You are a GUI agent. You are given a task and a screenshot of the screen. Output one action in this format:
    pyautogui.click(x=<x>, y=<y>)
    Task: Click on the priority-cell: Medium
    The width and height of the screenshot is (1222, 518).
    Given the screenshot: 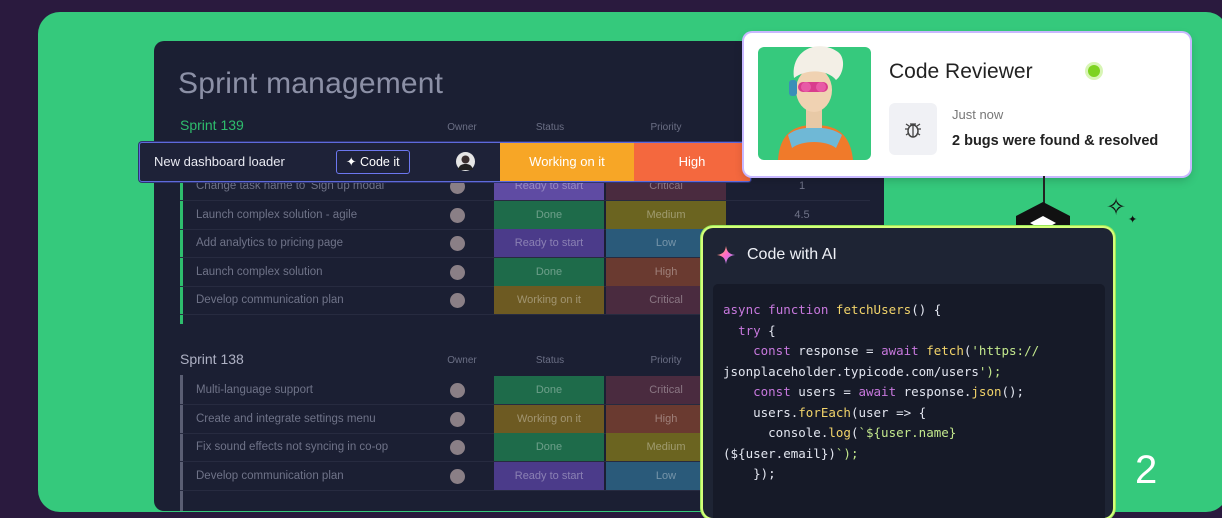 What is the action you would take?
    pyautogui.click(x=666, y=214)
    